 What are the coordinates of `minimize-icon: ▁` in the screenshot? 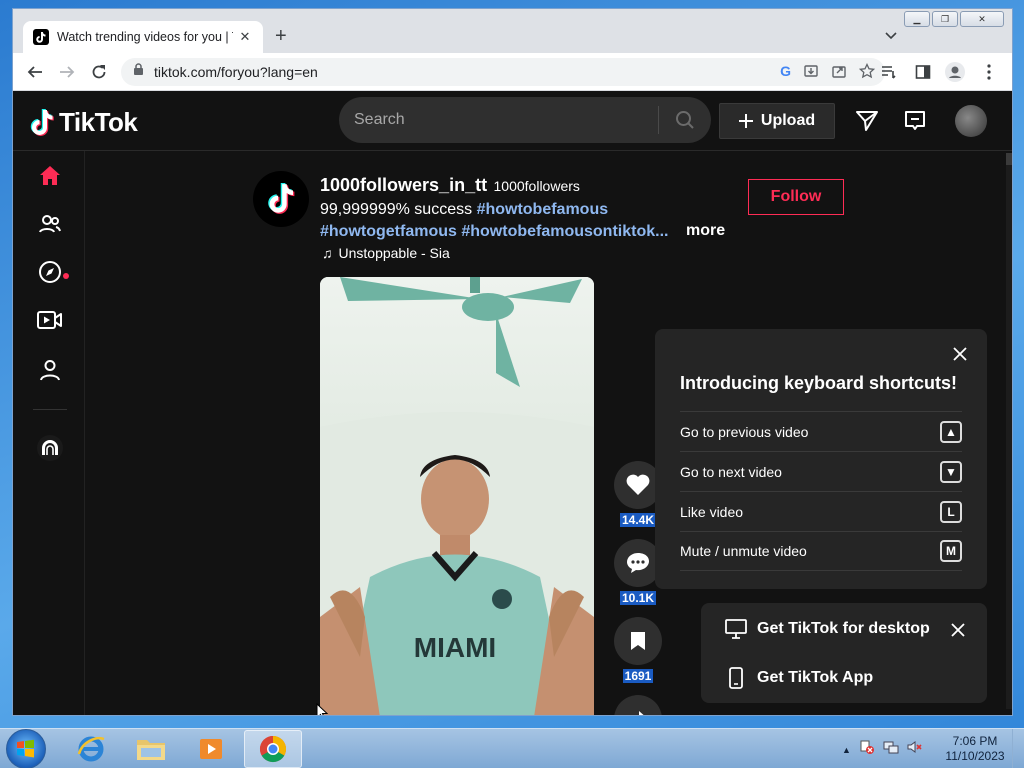 It's located at (917, 19).